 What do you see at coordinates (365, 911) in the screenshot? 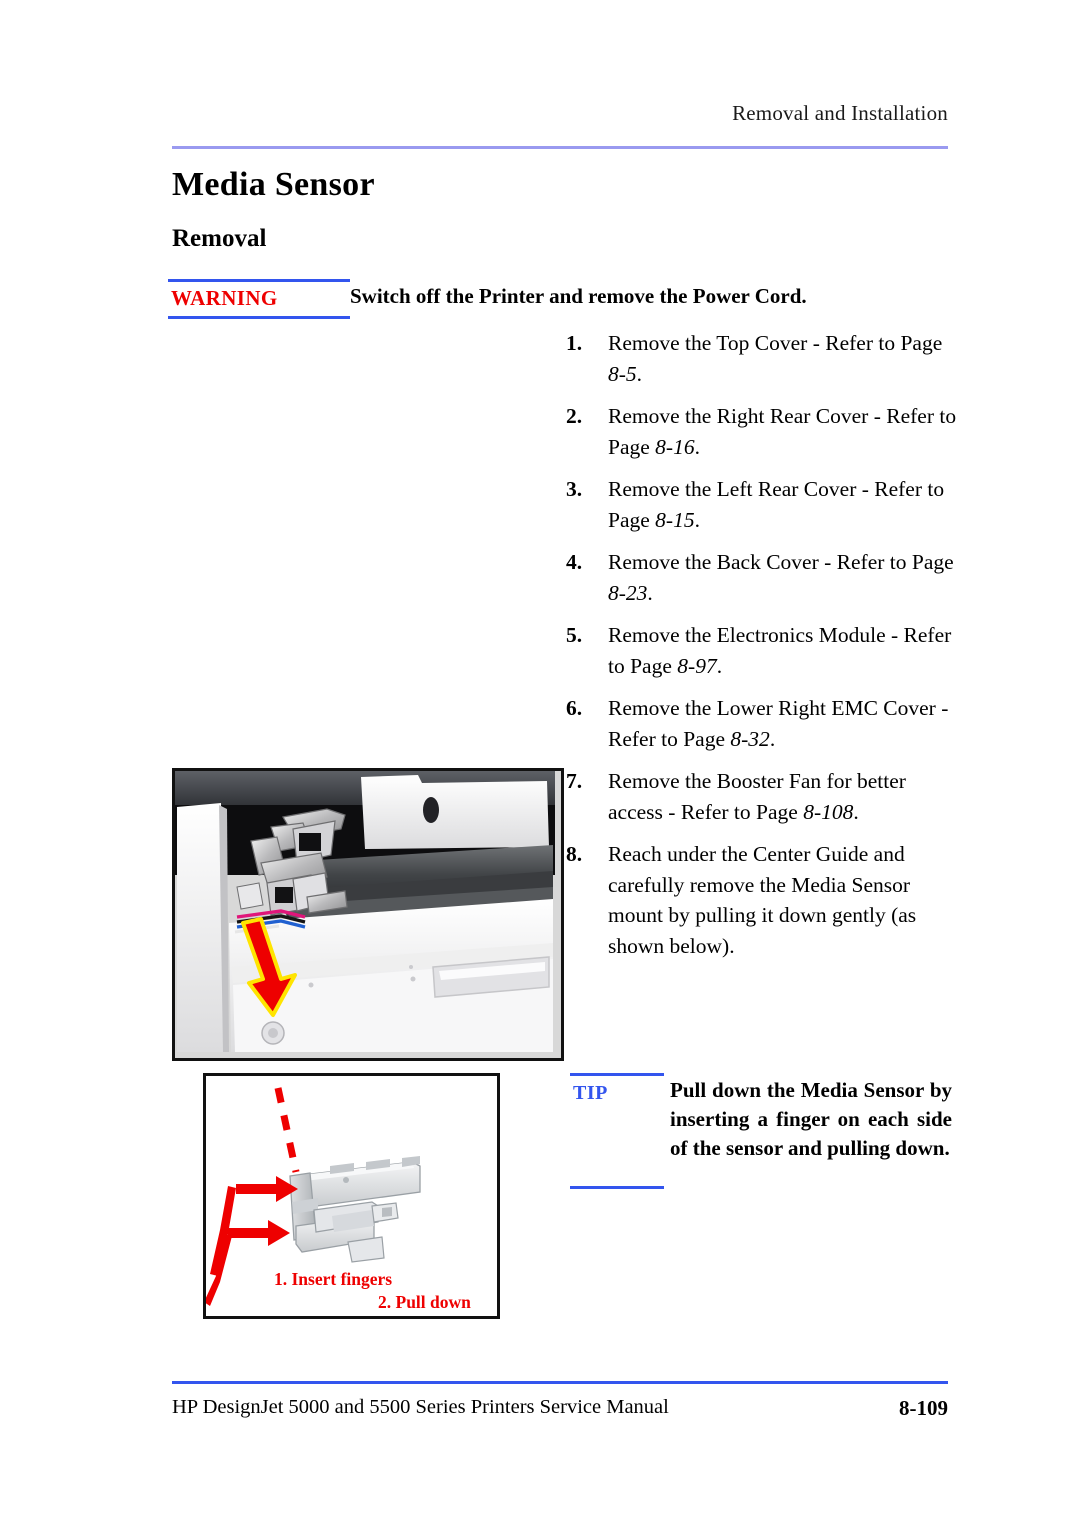
I see `media-sensor-photo-illustration` at bounding box center [365, 911].